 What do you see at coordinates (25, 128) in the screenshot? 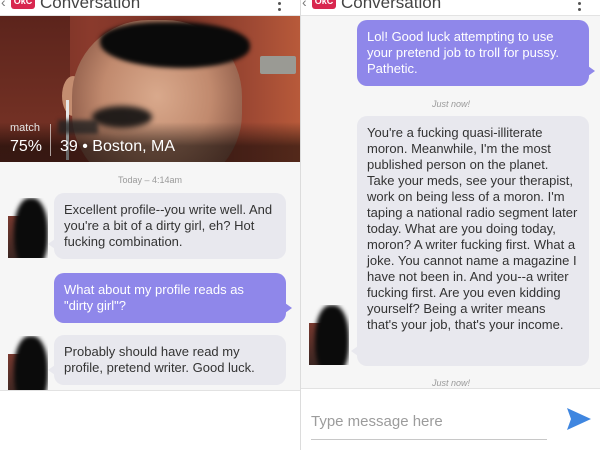
I see `match-label: match` at bounding box center [25, 128].